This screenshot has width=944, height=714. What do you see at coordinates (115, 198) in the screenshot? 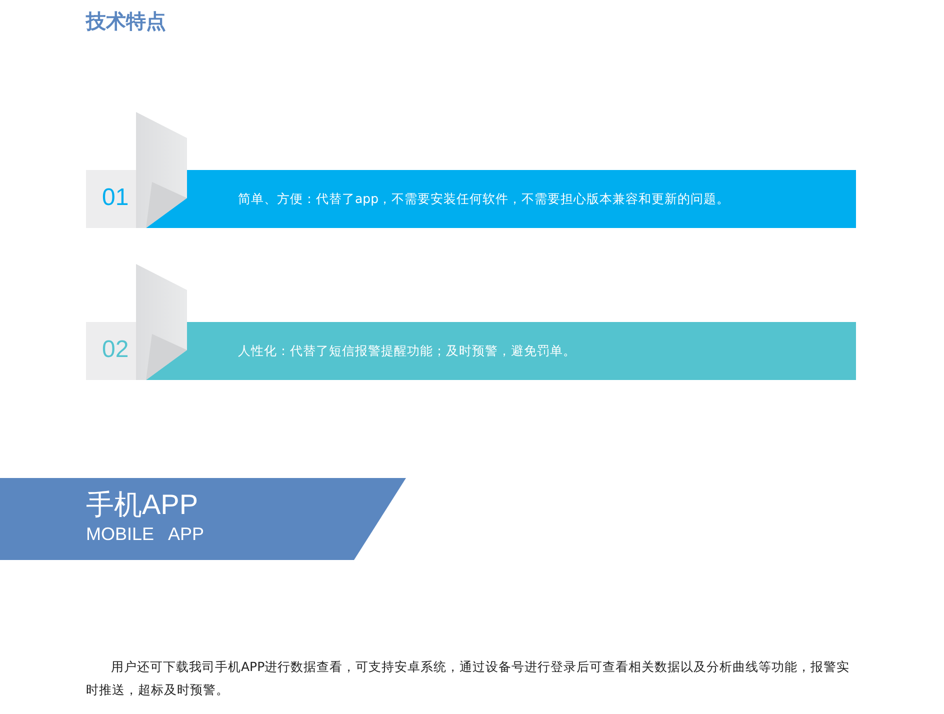
I see `step-number: 01` at bounding box center [115, 198].